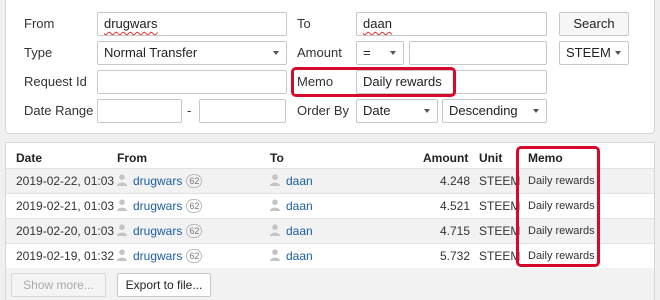 The height and width of the screenshot is (300, 660). What do you see at coordinates (139, 111) in the screenshot?
I see `date-from-input` at bounding box center [139, 111].